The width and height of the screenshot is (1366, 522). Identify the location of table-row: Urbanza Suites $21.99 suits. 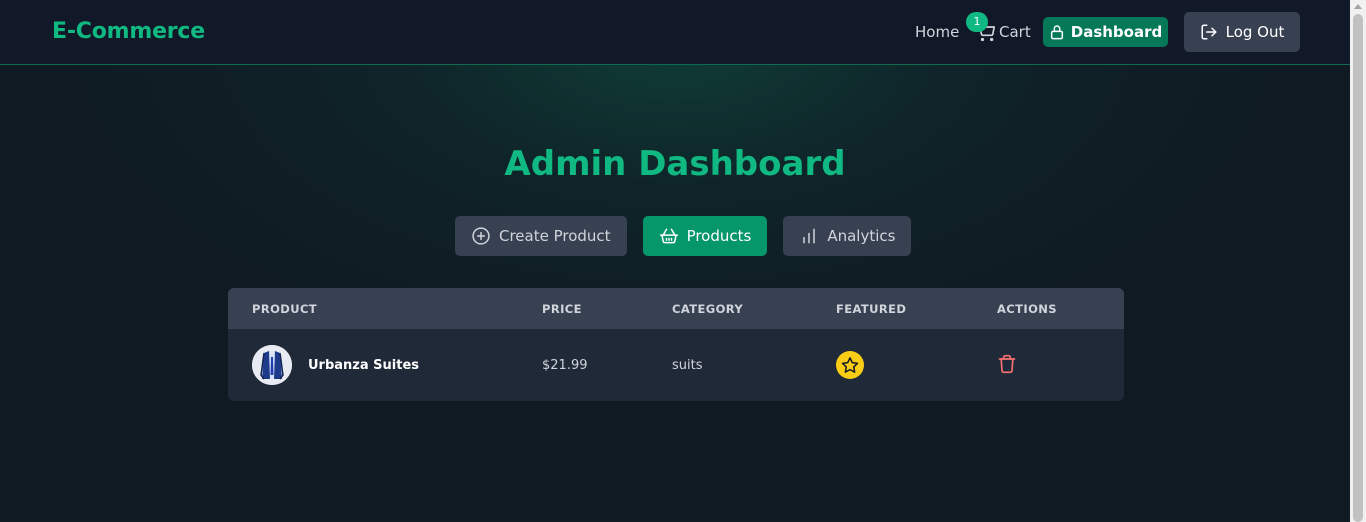
(676, 365).